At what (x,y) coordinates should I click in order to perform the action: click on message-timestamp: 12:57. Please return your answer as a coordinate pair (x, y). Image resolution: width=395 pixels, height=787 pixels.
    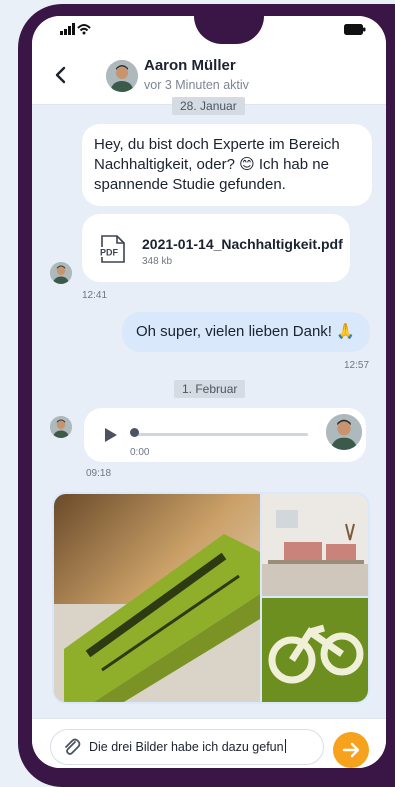
    Looking at the image, I should click on (357, 365).